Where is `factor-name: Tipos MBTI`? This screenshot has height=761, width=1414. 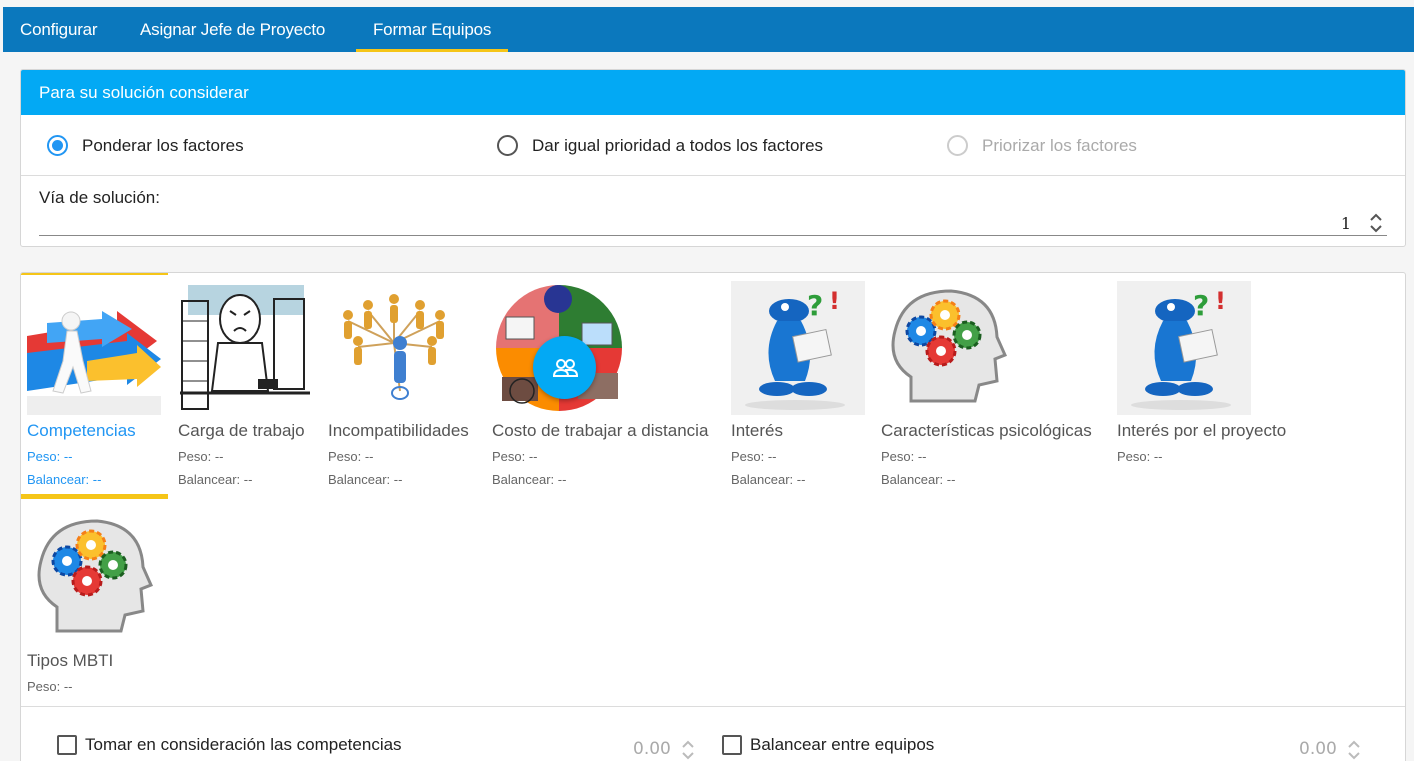
factor-name: Tipos MBTI is located at coordinates (70, 660).